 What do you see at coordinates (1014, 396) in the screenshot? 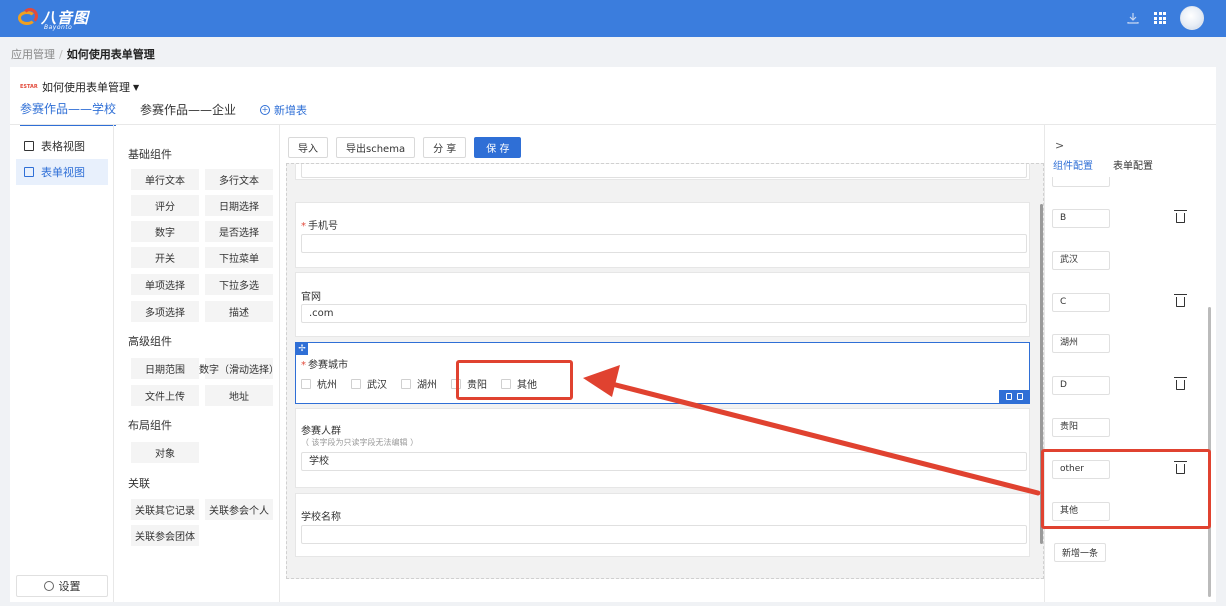
I see `field-actions` at bounding box center [1014, 396].